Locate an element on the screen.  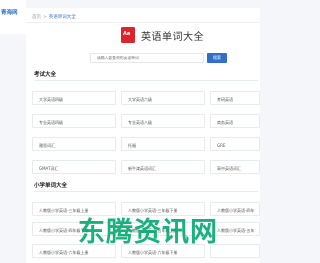
exam-card: 高中英语词汇 is located at coordinates (235, 167).